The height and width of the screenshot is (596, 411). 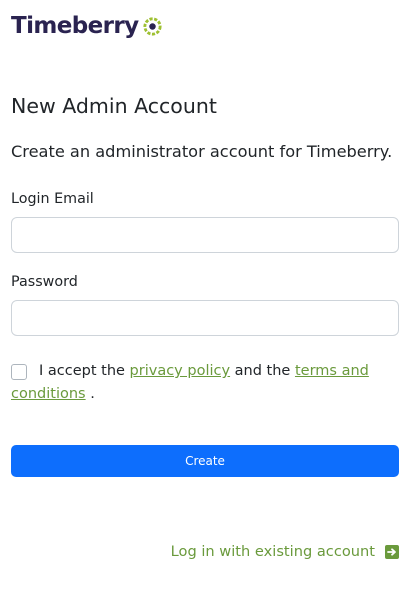 I want to click on page-title: New Admin Account, so click(x=114, y=106).